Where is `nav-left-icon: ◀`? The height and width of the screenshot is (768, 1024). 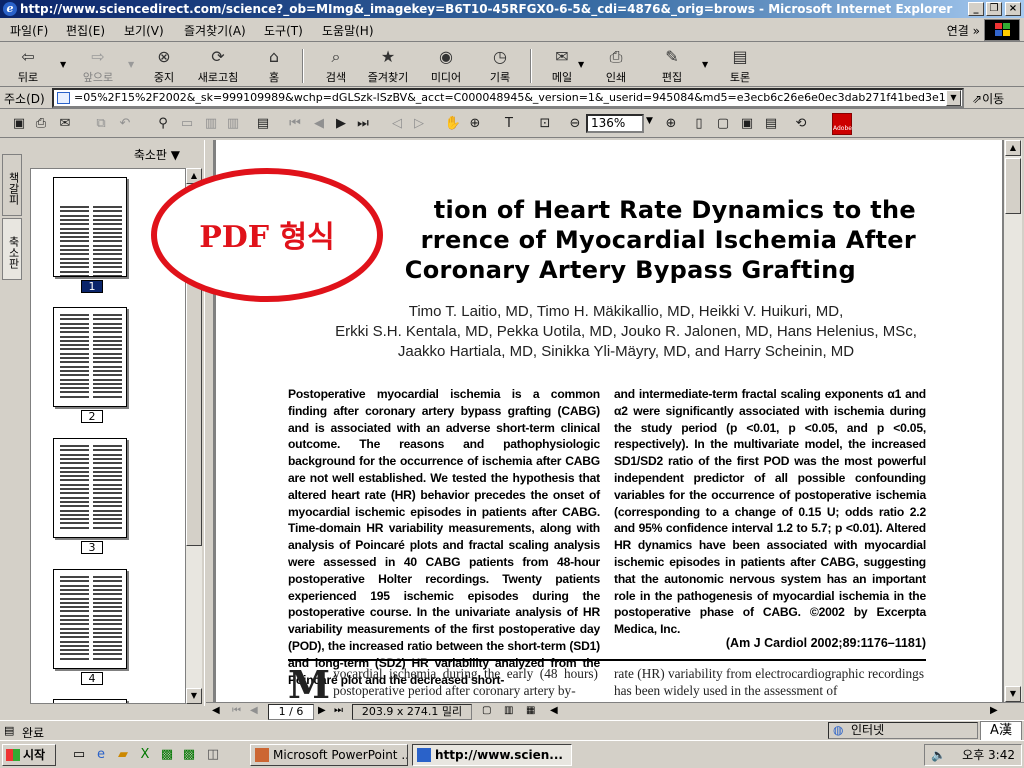
nav-left-icon: ◀ is located at coordinates (216, 710).